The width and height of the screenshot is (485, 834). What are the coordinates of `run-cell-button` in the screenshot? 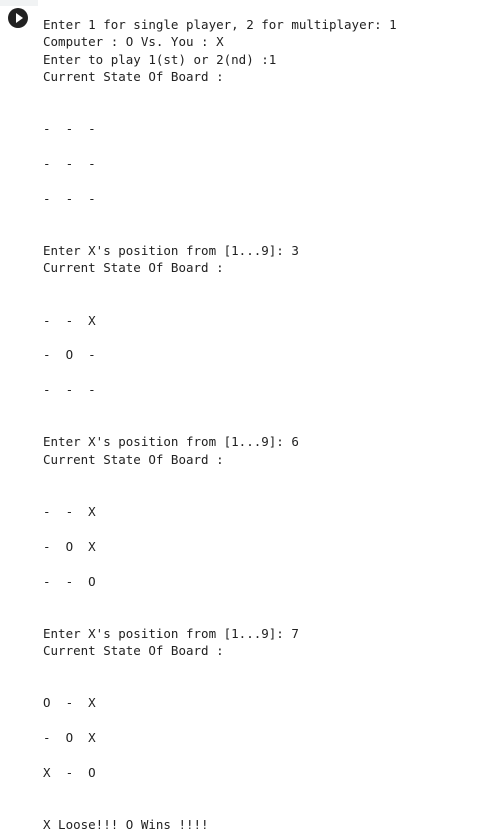 It's located at (18, 18).